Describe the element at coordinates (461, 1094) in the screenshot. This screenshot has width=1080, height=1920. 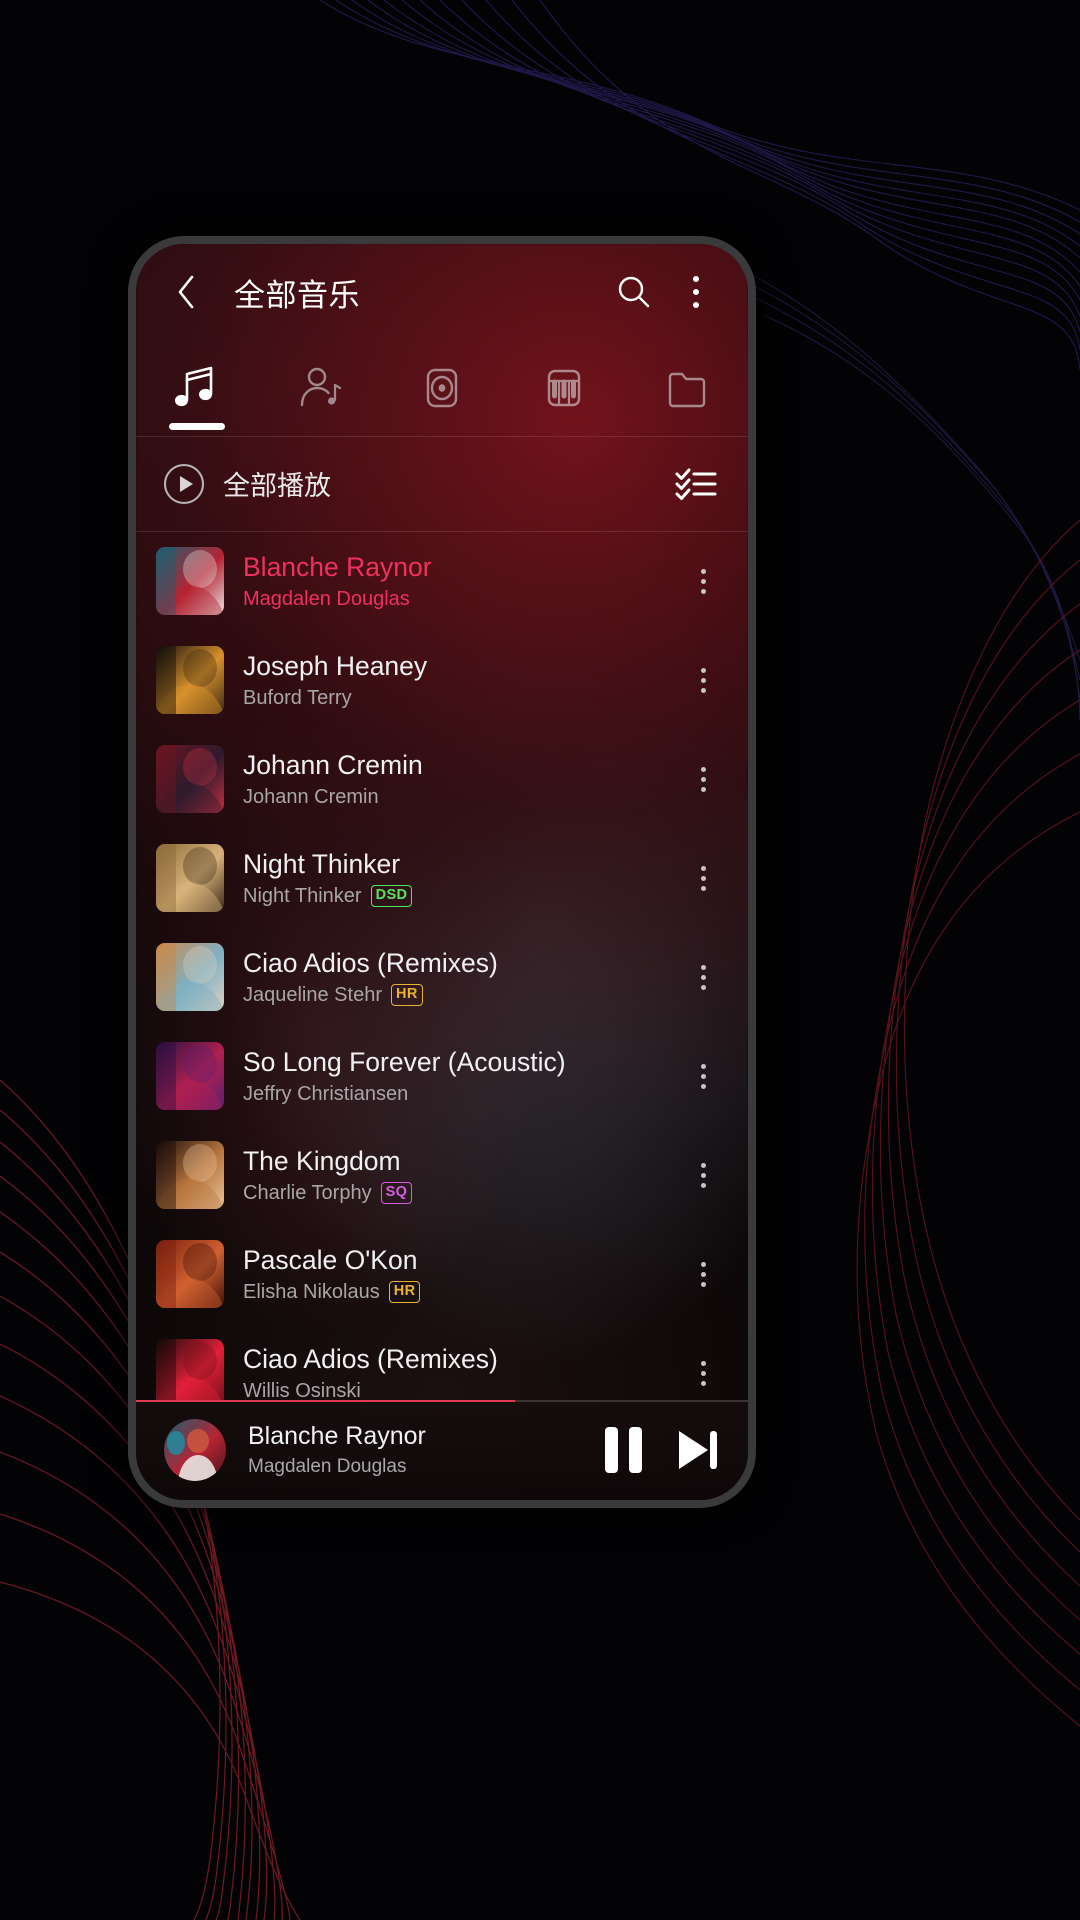
I see `track-artist-row: Jeffry Christiansen` at that location.